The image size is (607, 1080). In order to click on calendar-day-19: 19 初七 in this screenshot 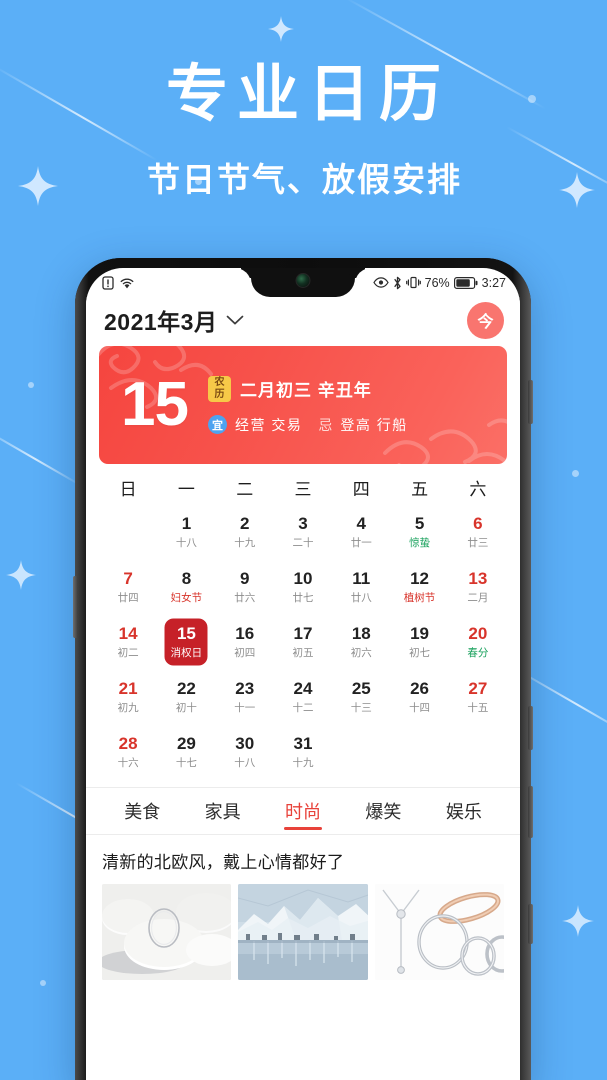, I will do `click(419, 641)`.